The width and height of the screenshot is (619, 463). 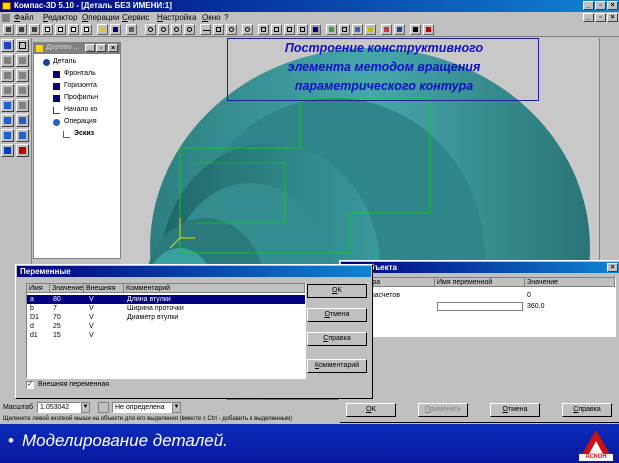 I want to click on vars-cell: 80, so click(x=57, y=299).